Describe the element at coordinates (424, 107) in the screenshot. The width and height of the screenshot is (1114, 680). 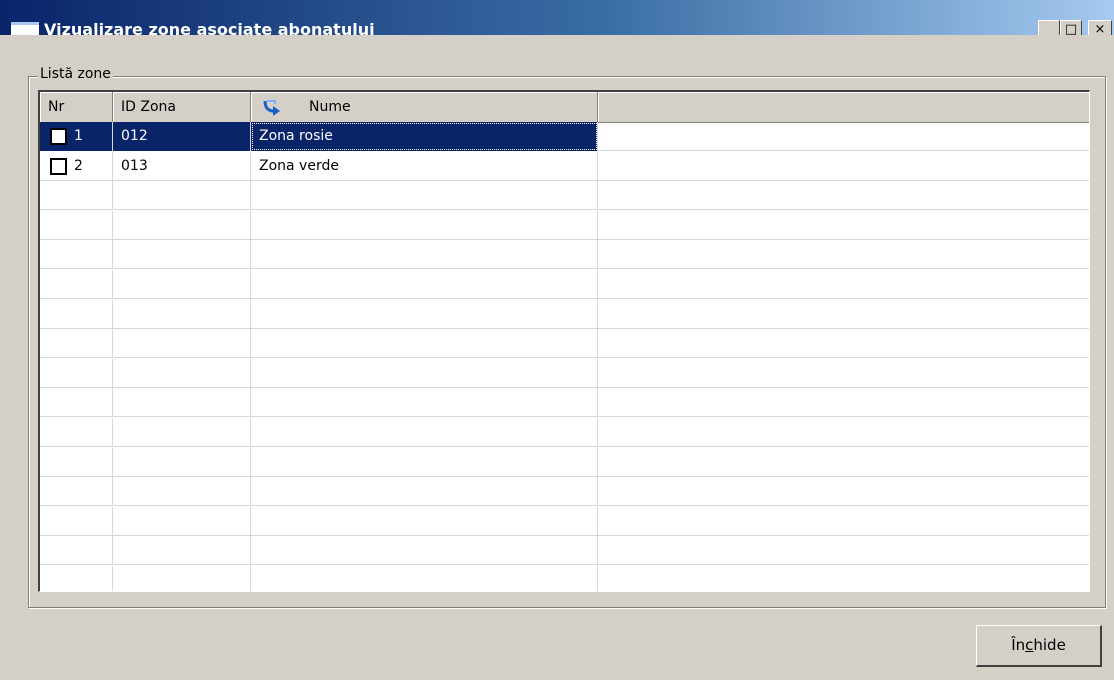
I see `column-header-nume: Nume` at that location.